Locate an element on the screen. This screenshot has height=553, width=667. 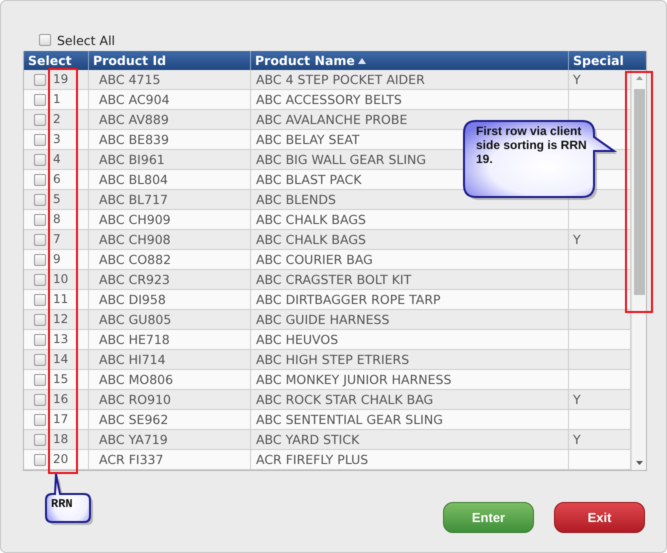
product-id-cell: ABC CR923 is located at coordinates (134, 279).